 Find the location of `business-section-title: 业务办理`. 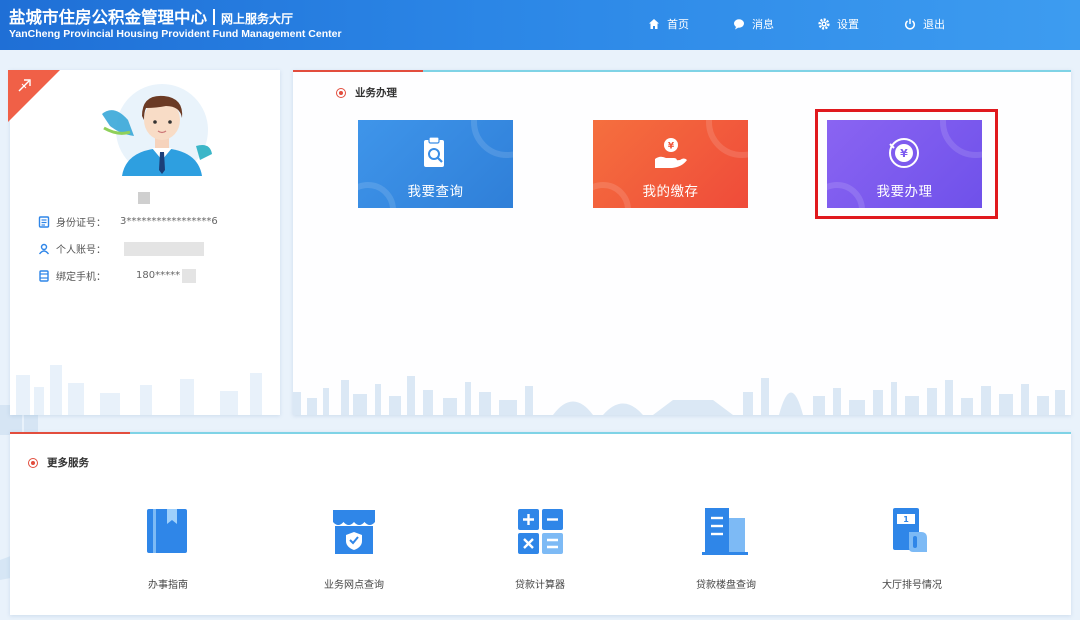

business-section-title: 业务办理 is located at coordinates (366, 92).